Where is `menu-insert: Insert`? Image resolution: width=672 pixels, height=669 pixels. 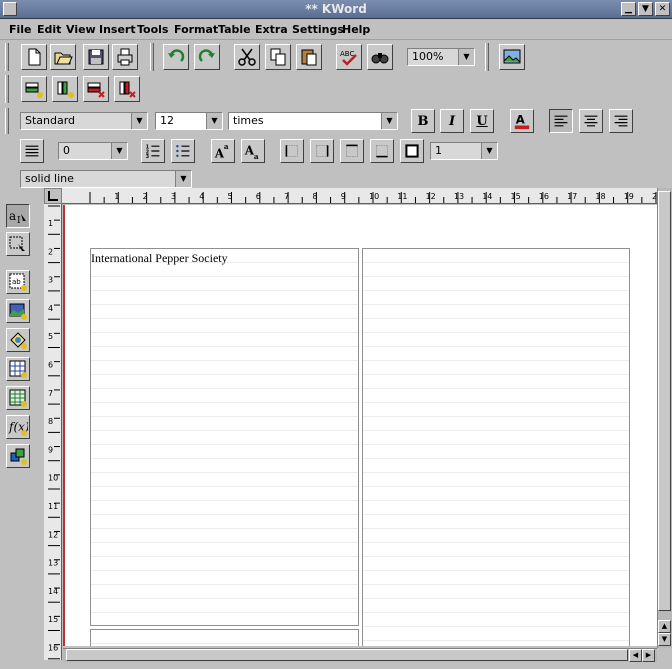
menu-insert: Insert is located at coordinates (117, 29).